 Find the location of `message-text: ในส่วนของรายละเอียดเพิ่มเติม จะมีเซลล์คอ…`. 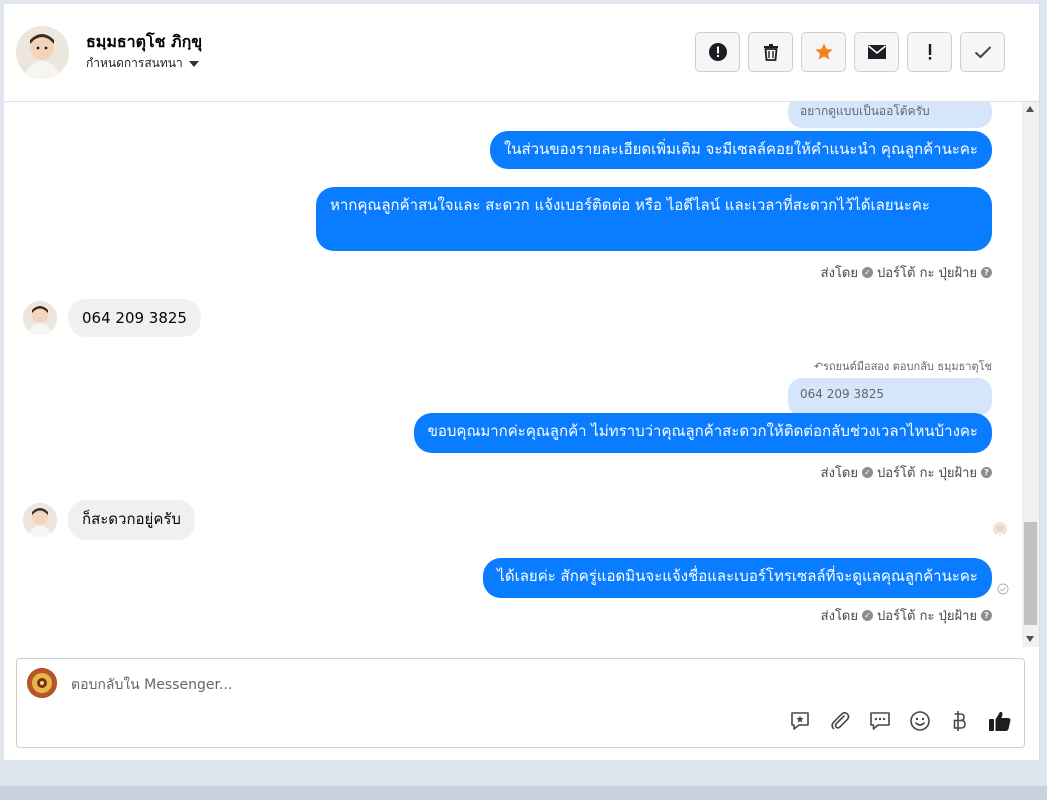

message-text: ในส่วนของรายละเอียดเพิ่มเติม จะมีเซลล์คอ… is located at coordinates (740, 149).